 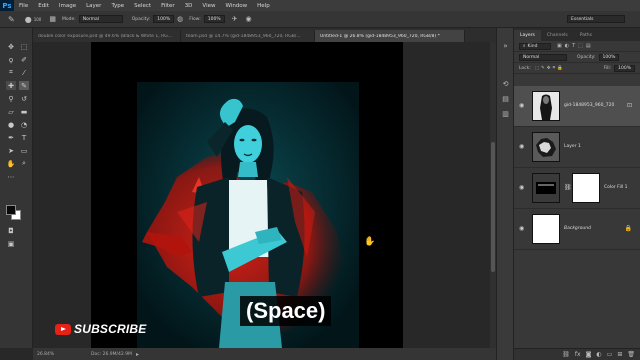 What do you see at coordinates (543, 57) in the screenshot?
I see `blend-mode-select: Normal` at bounding box center [543, 57].